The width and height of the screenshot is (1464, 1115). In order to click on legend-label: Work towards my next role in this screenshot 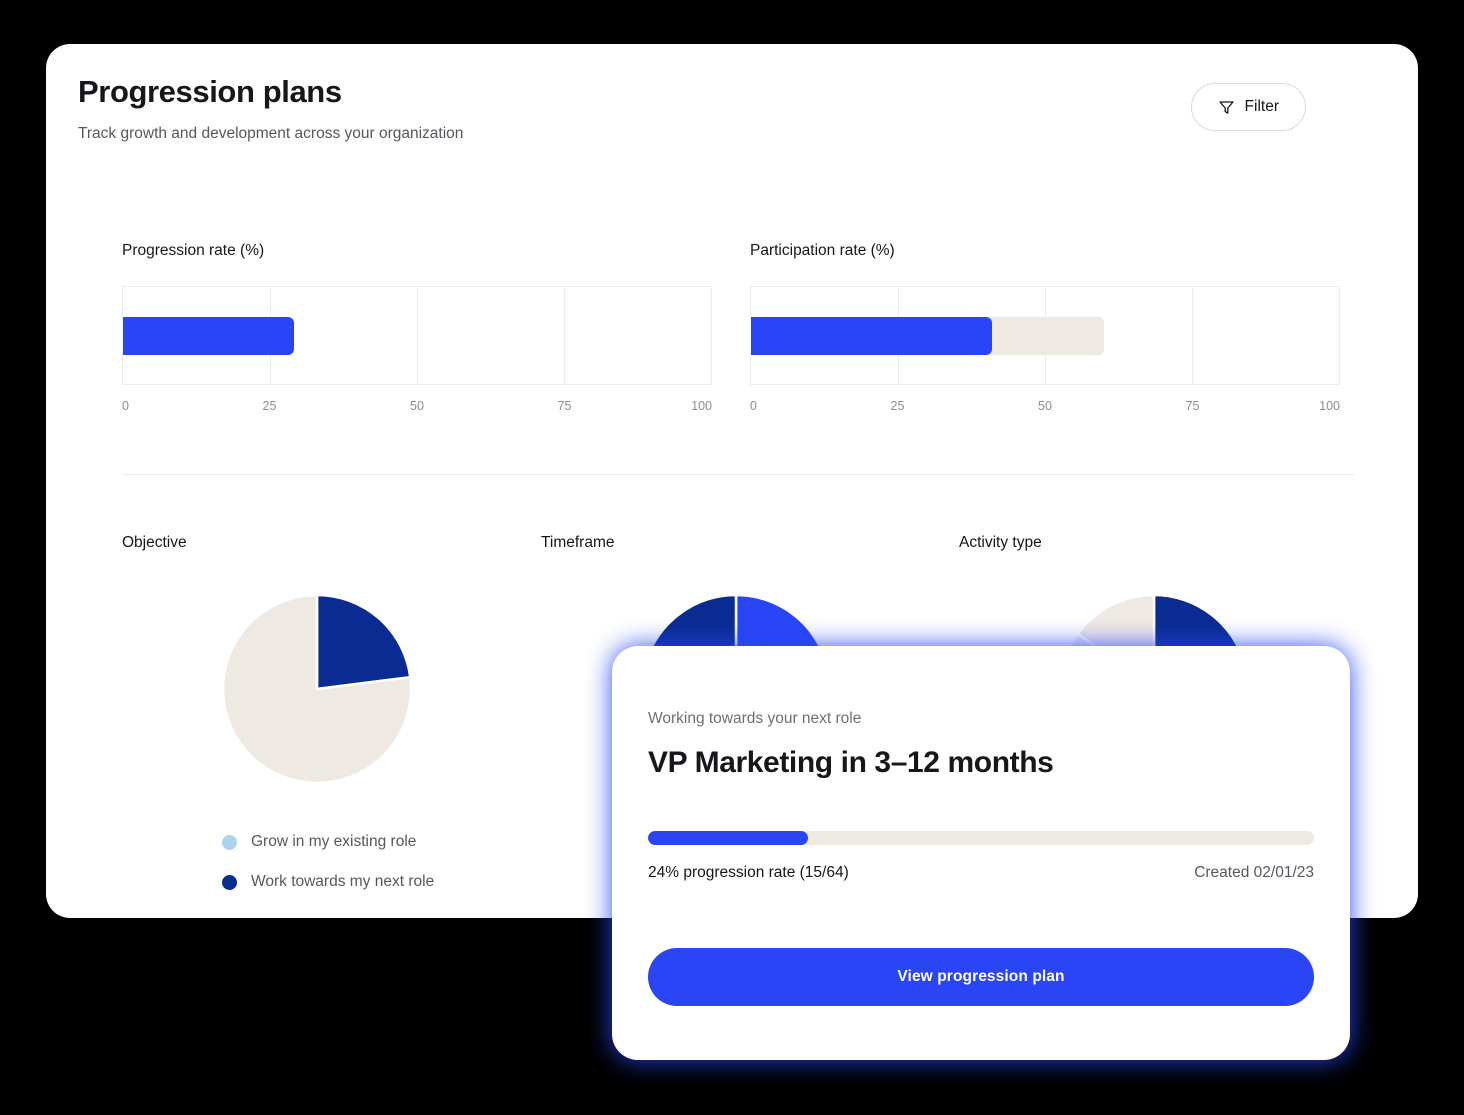, I will do `click(343, 881)`.